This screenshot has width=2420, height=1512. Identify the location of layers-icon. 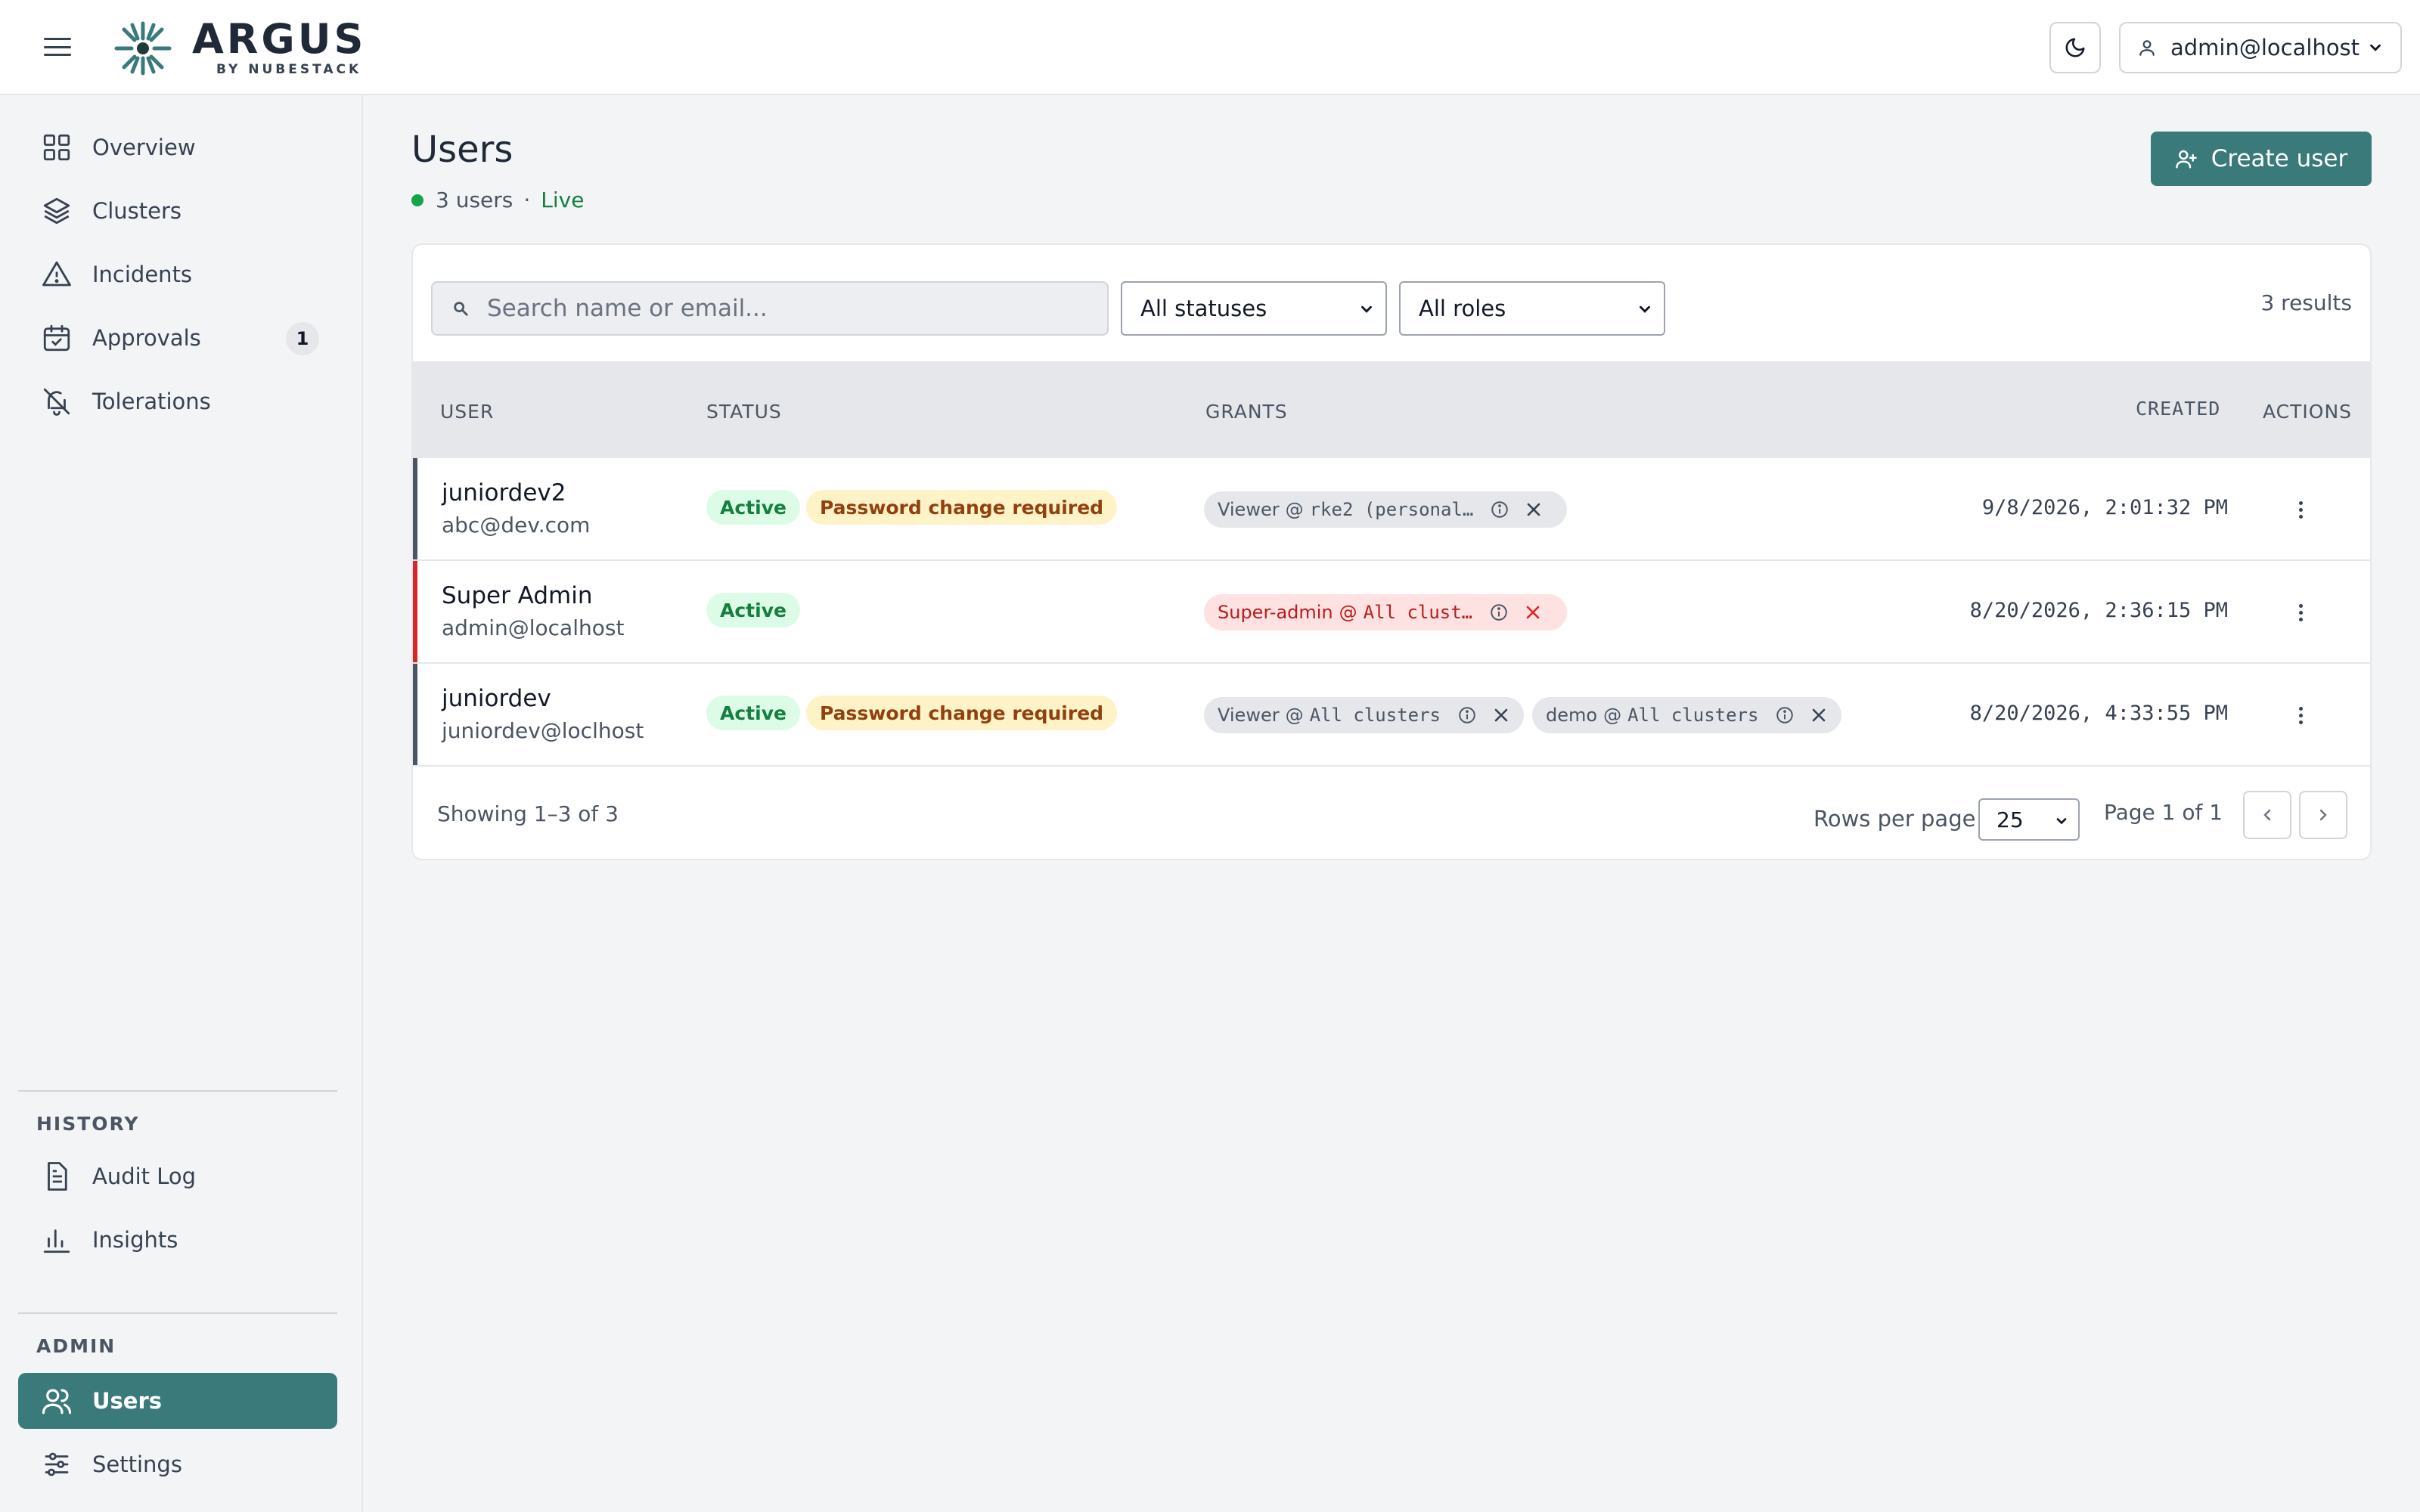
(56, 211).